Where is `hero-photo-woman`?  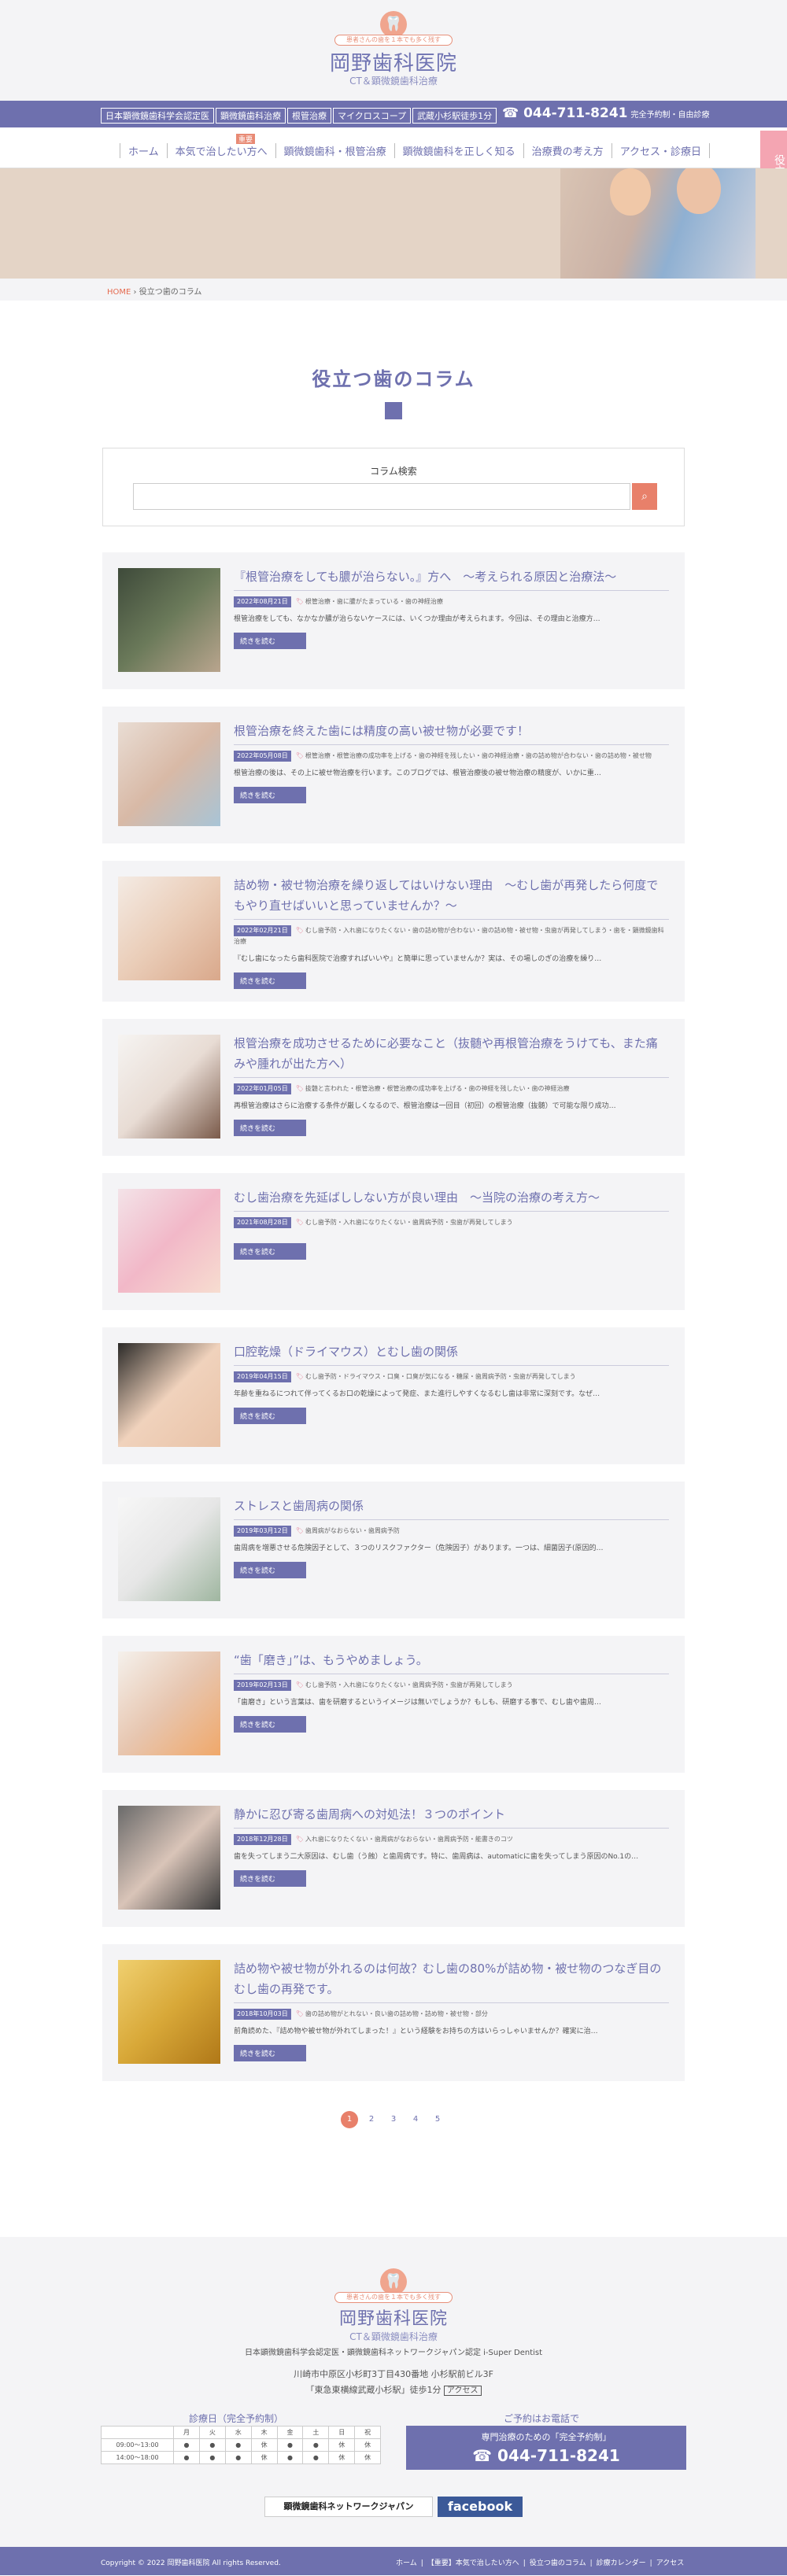 hero-photo-woman is located at coordinates (630, 192).